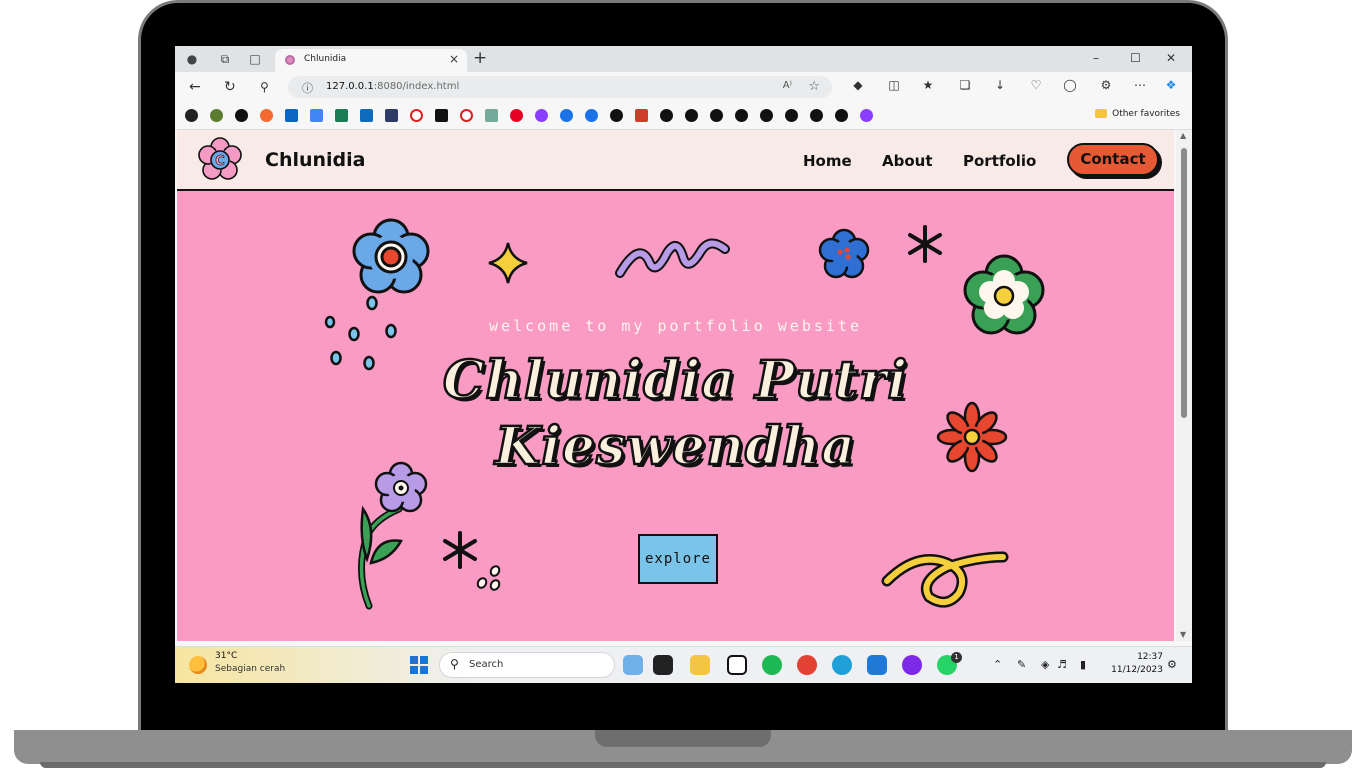 This screenshot has height=768, width=1366. What do you see at coordinates (877, 665) in the screenshot?
I see `vscode-icon` at bounding box center [877, 665].